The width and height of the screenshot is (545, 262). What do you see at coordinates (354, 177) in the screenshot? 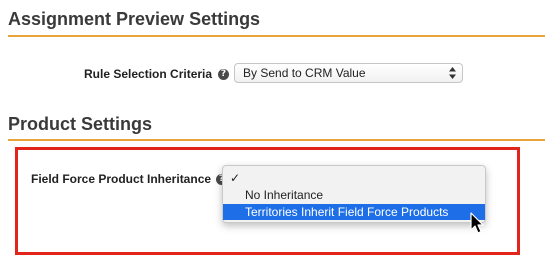
I see `dropdown-option-blank: ✓` at bounding box center [354, 177].